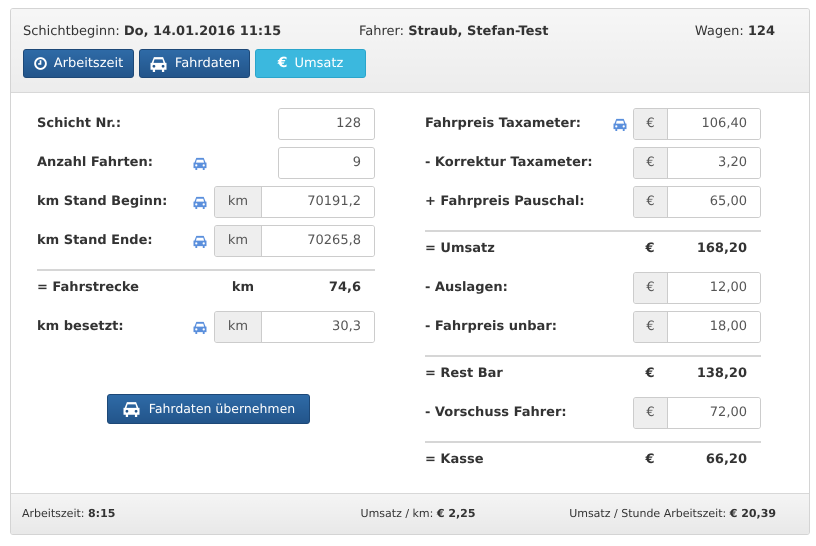 This screenshot has width=816, height=546. I want to click on stat-text: Umsatz / km: € 2,25, so click(418, 514).